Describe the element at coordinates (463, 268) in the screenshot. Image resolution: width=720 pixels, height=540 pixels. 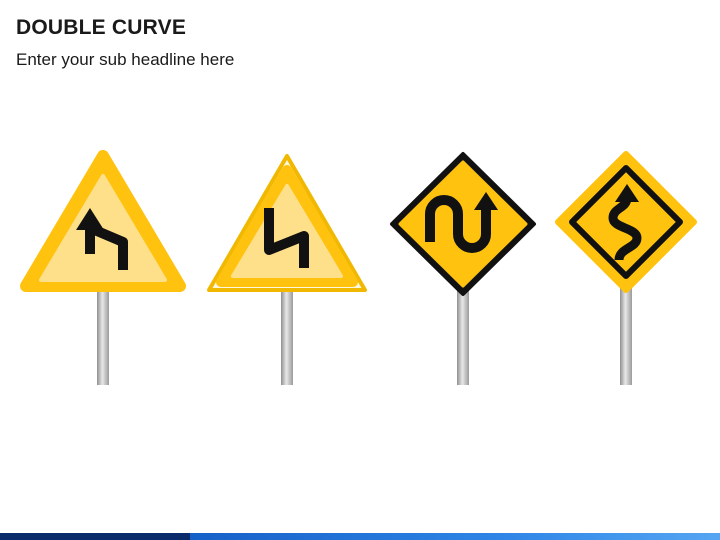
I see `diamond-winding-road-sign` at that location.